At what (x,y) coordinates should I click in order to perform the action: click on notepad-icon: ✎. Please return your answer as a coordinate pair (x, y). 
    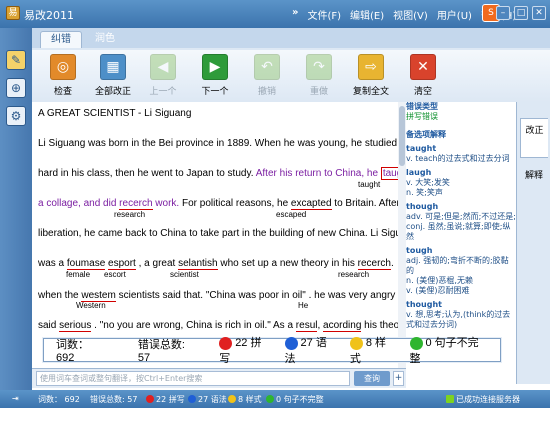
    Looking at the image, I should click on (16, 60).